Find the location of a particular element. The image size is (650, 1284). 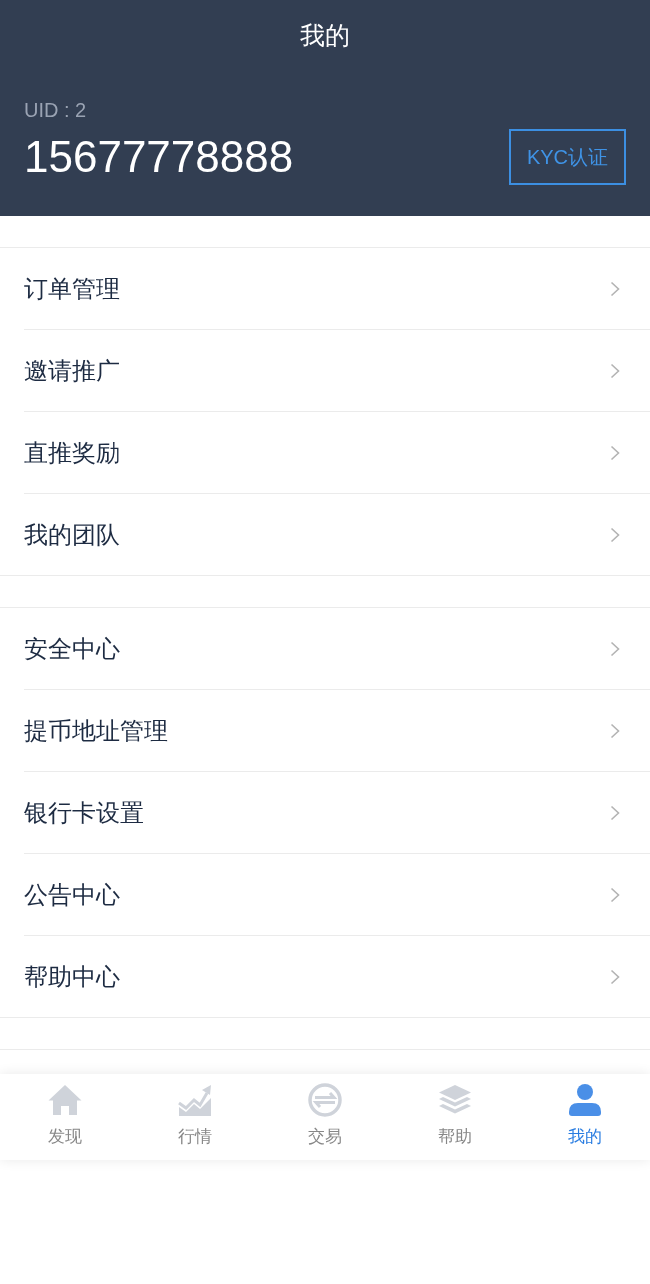

phone-number: 15677778888 is located at coordinates (159, 157).